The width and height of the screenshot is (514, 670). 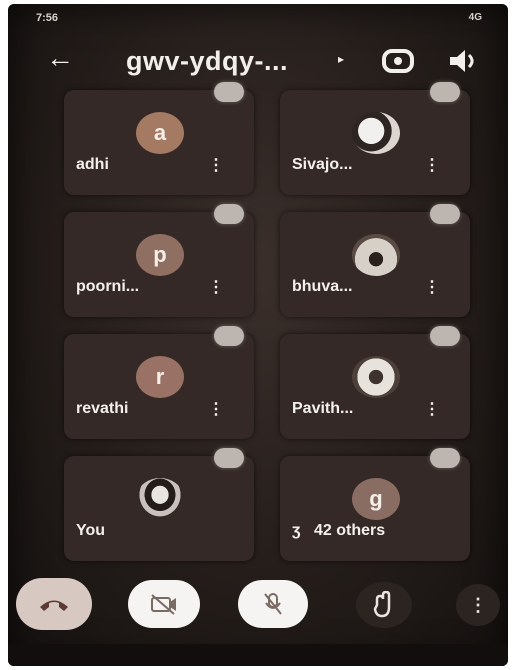 What do you see at coordinates (341, 59) in the screenshot?
I see `title-caret-icon: ▸` at bounding box center [341, 59].